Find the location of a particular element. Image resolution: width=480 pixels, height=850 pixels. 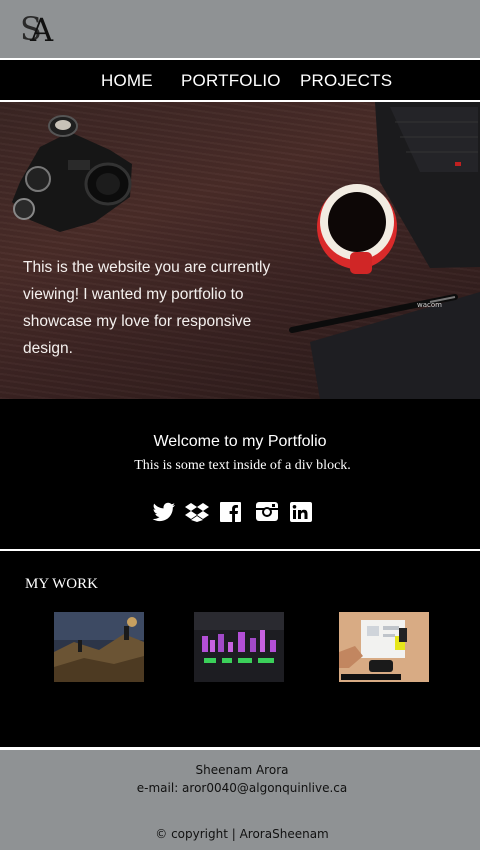

video-editing-thumbnail is located at coordinates (239, 647).